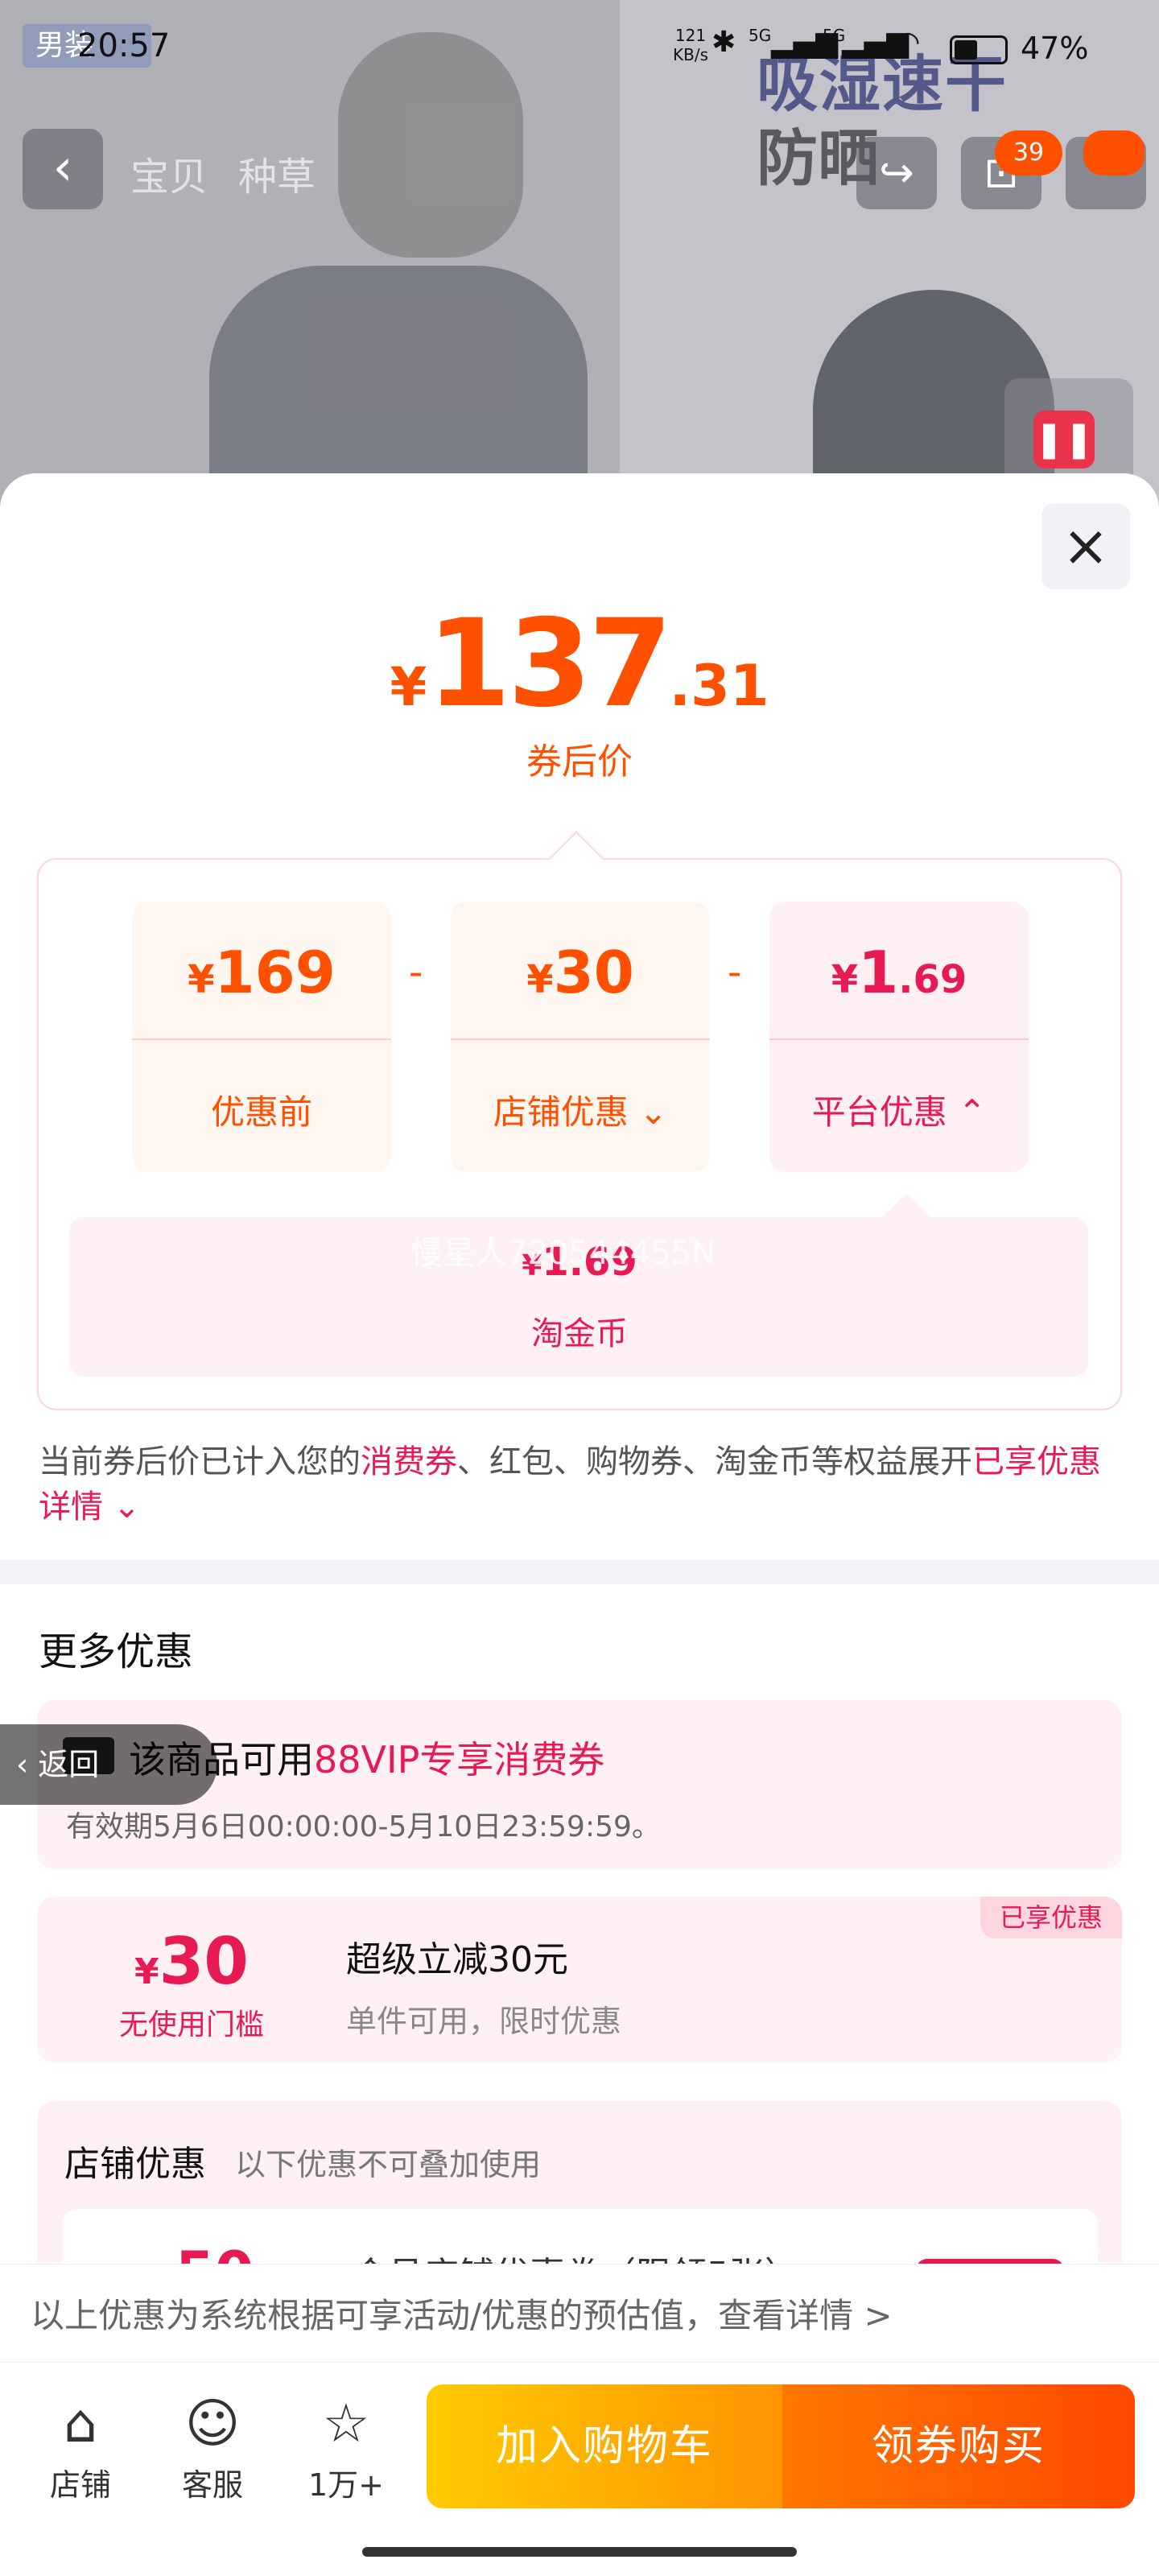 This screenshot has width=1159, height=2576. What do you see at coordinates (561, 1112) in the screenshot?
I see `store-discount-label: 店铺优惠` at bounding box center [561, 1112].